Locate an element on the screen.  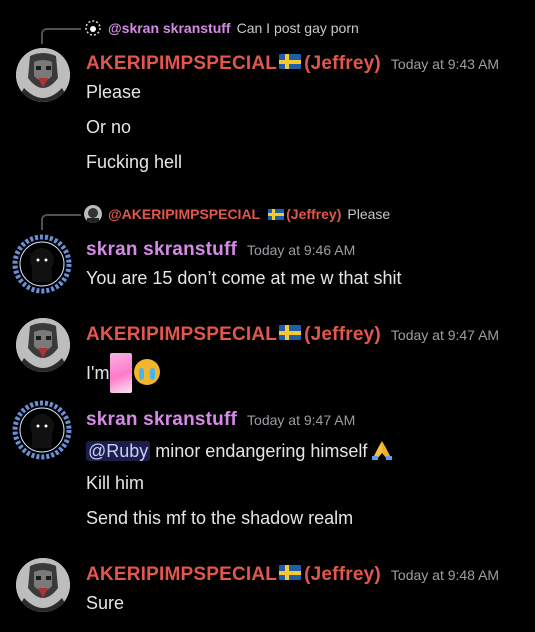
reply-text: Can I post gay porn is located at coordinates (298, 28).